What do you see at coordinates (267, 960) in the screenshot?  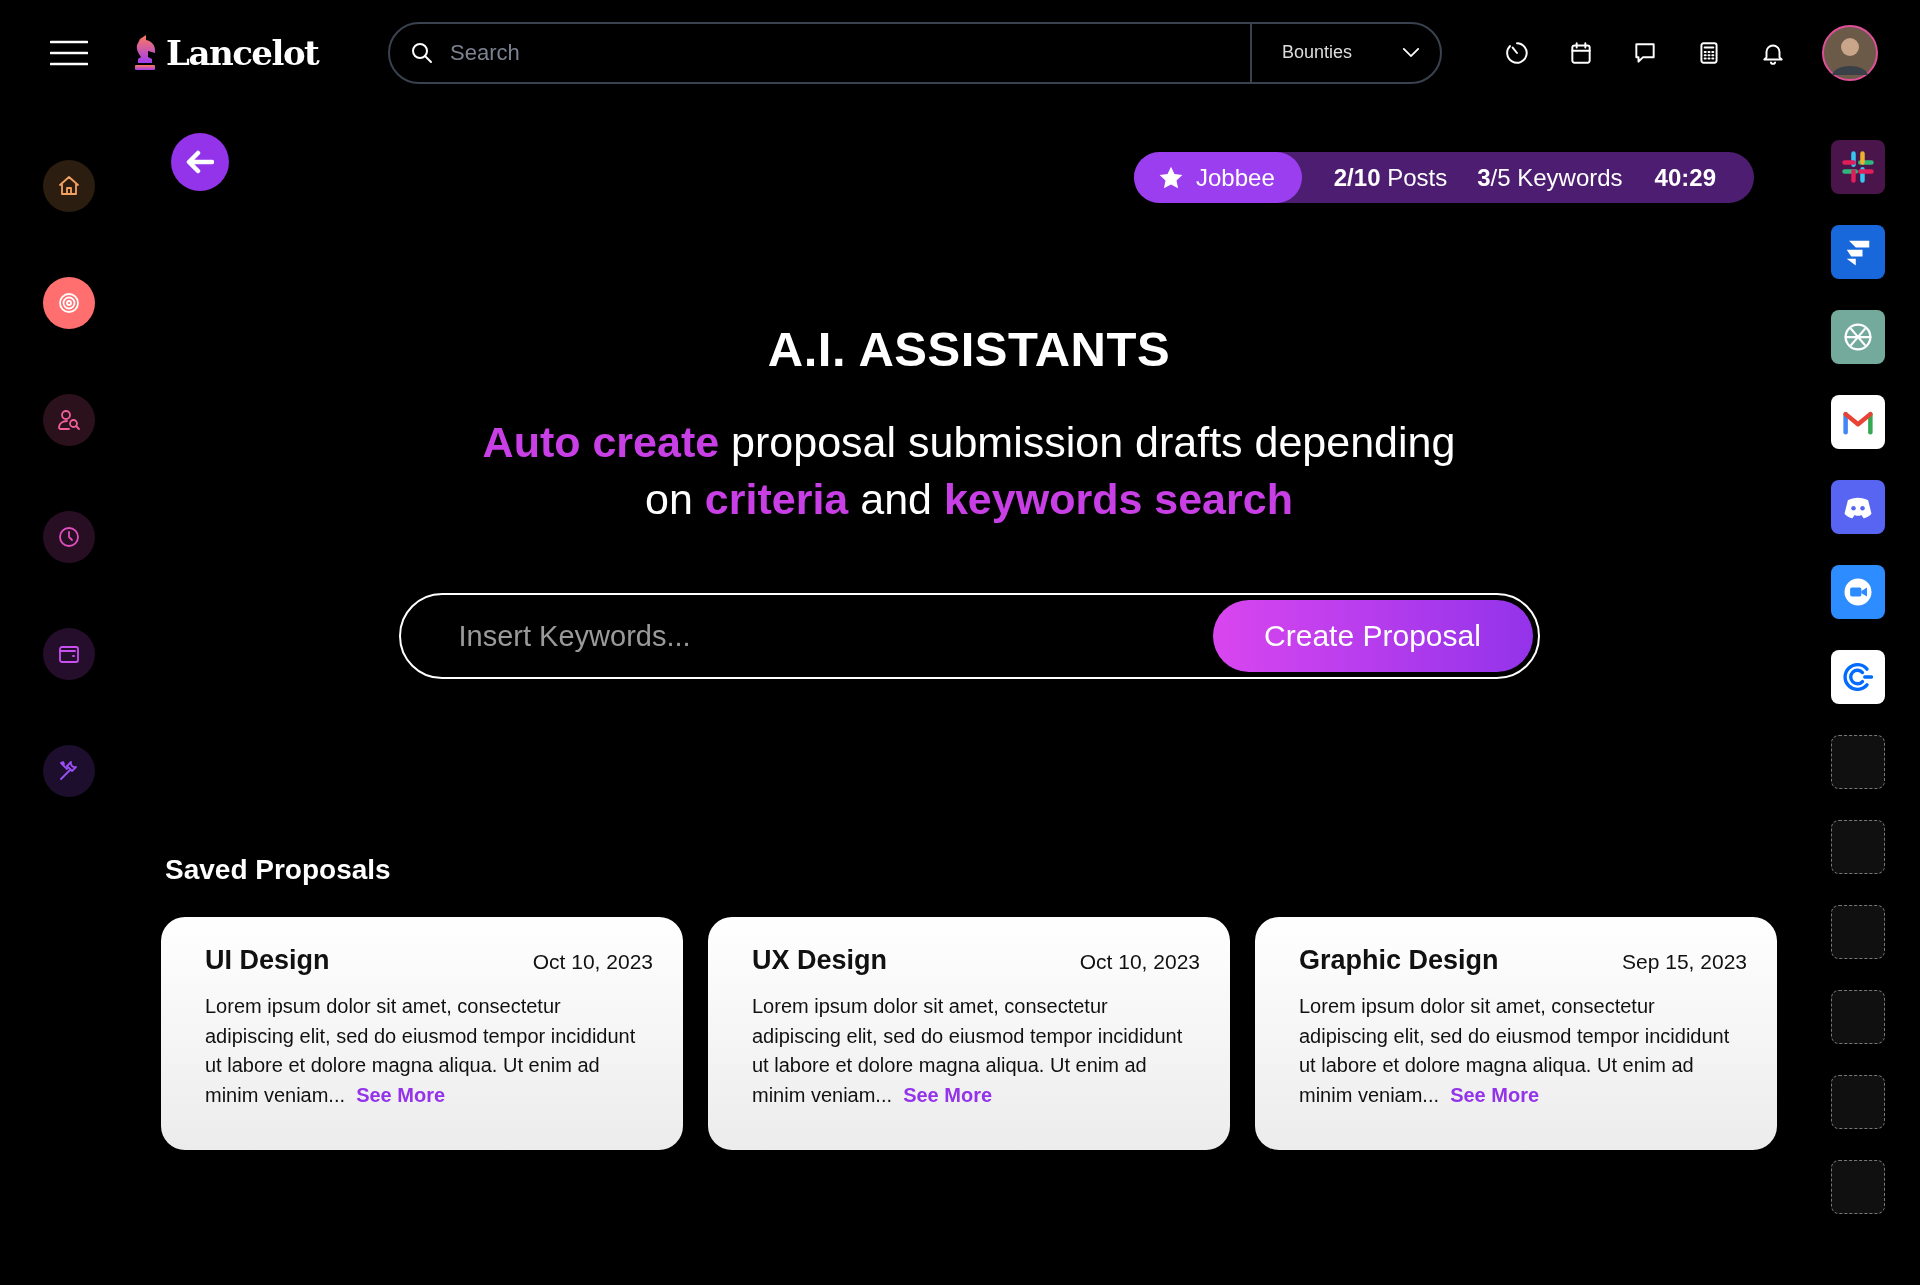 I see `proposal-title: UI Design` at bounding box center [267, 960].